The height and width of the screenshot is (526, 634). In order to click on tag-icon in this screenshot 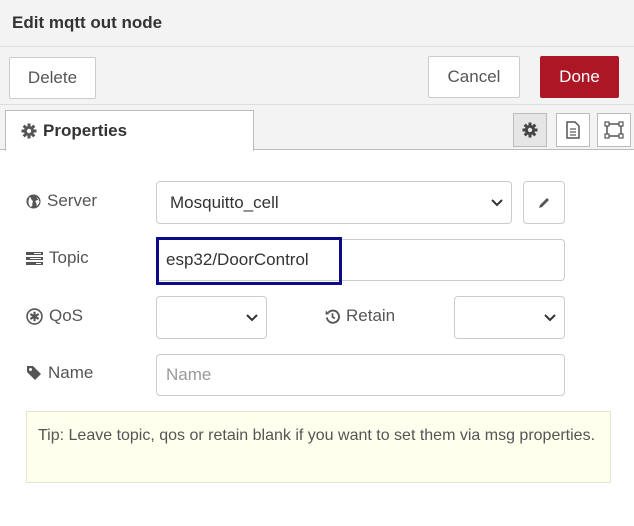, I will do `click(34, 373)`.